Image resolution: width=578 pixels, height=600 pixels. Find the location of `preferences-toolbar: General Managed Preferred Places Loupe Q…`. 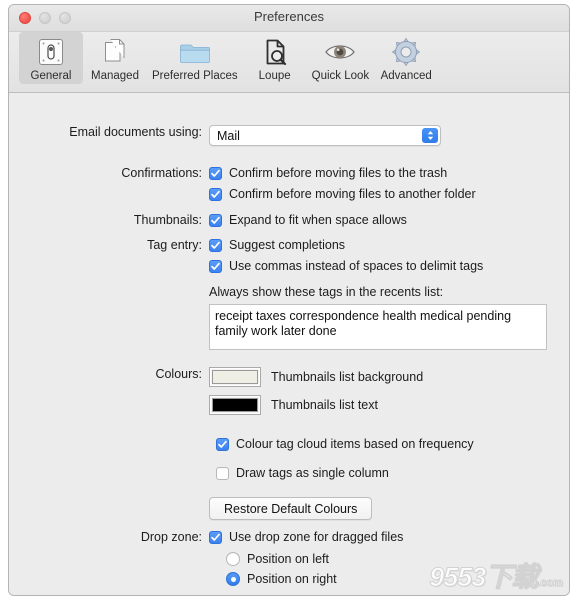

preferences-toolbar: General Managed Preferred Places Loupe Q… is located at coordinates (289, 62).